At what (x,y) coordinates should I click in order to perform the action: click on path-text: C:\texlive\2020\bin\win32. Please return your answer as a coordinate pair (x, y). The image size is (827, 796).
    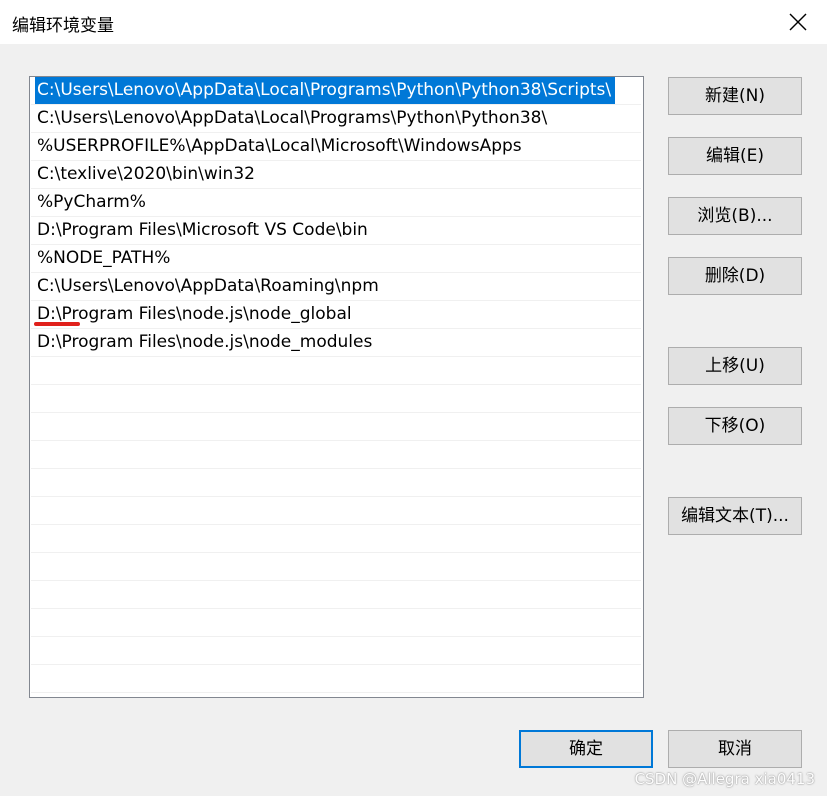
    Looking at the image, I should click on (146, 174).